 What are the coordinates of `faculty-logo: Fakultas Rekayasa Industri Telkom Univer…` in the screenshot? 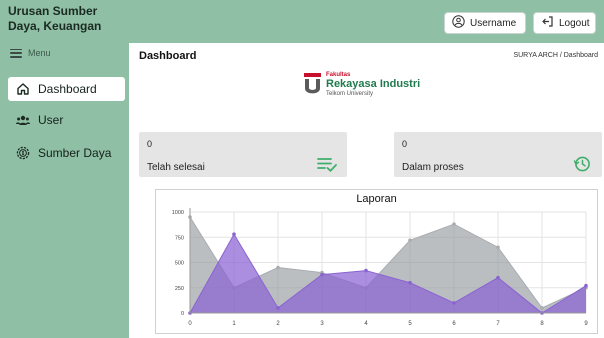 It's located at (374, 87).